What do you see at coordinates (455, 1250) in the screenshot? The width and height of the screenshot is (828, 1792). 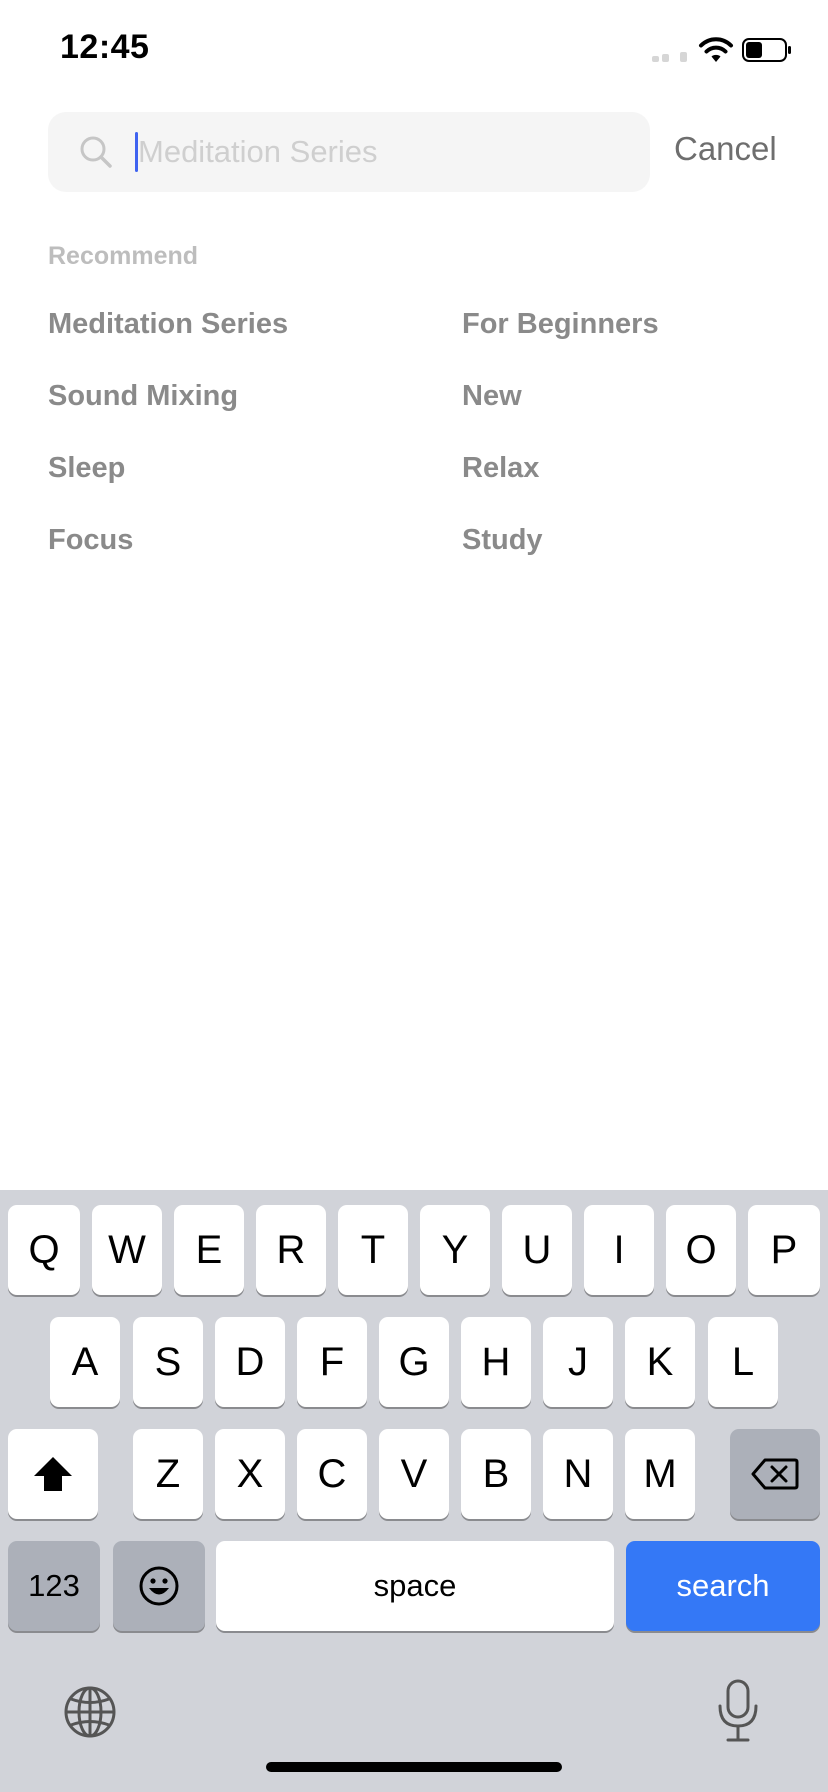 I see `key-y: Y` at bounding box center [455, 1250].